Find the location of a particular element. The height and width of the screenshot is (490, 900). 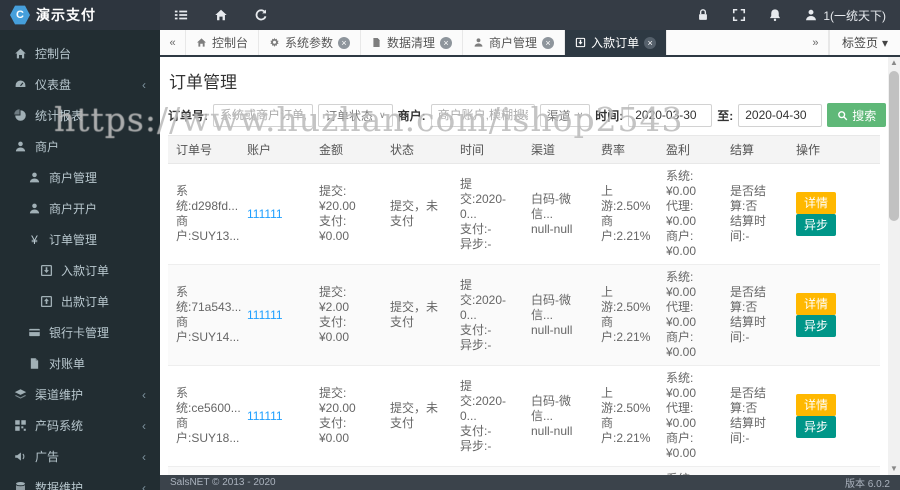

search-button: 搜索 is located at coordinates (857, 115).